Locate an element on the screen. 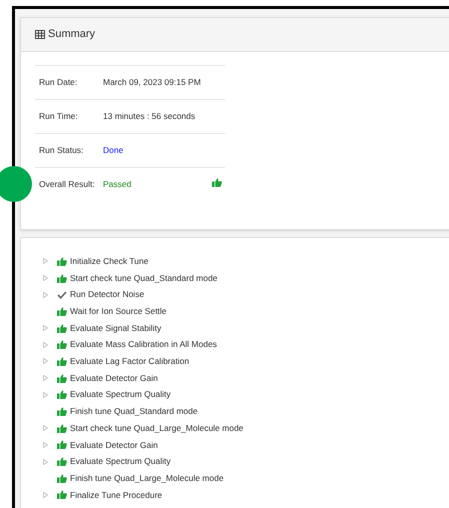 The image size is (449, 508). step-label: Wait for Ion Source Settle is located at coordinates (118, 311).